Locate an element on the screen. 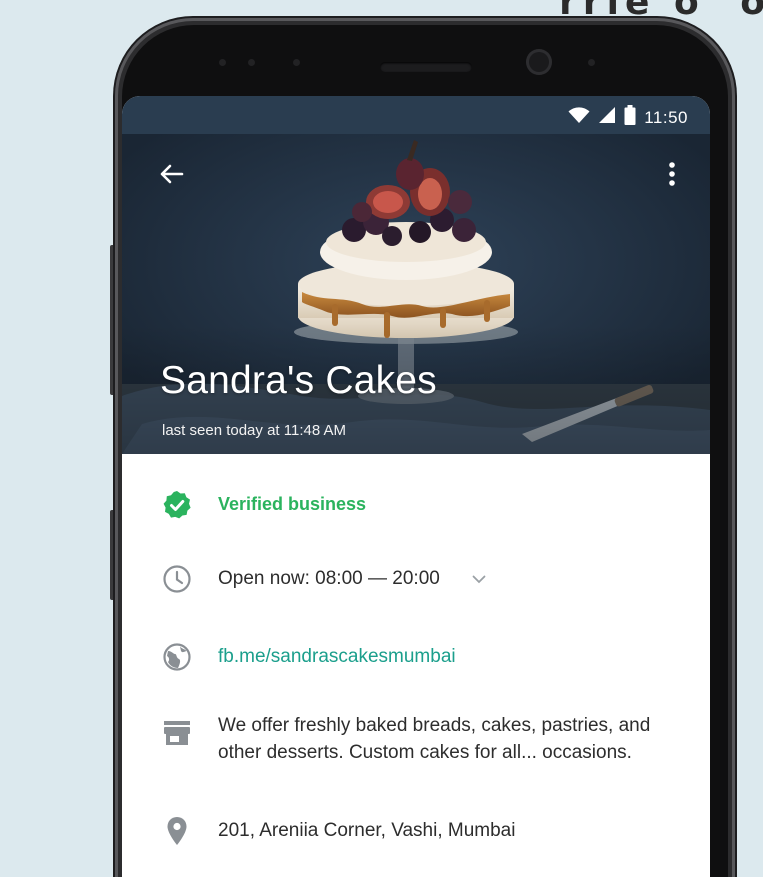 This screenshot has height=877, width=763. earpiece-speaker is located at coordinates (426, 67).